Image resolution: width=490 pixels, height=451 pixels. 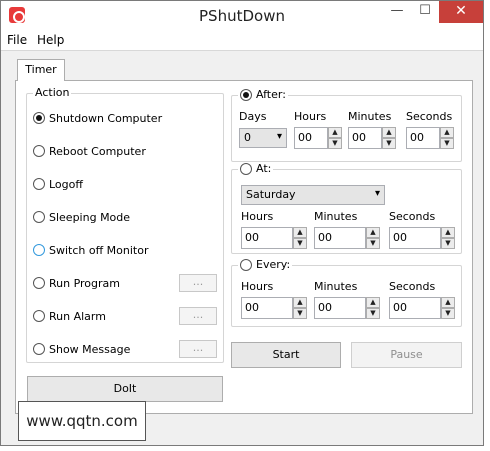 I want to click on weekday-select: Saturday ▾, so click(x=313, y=195).